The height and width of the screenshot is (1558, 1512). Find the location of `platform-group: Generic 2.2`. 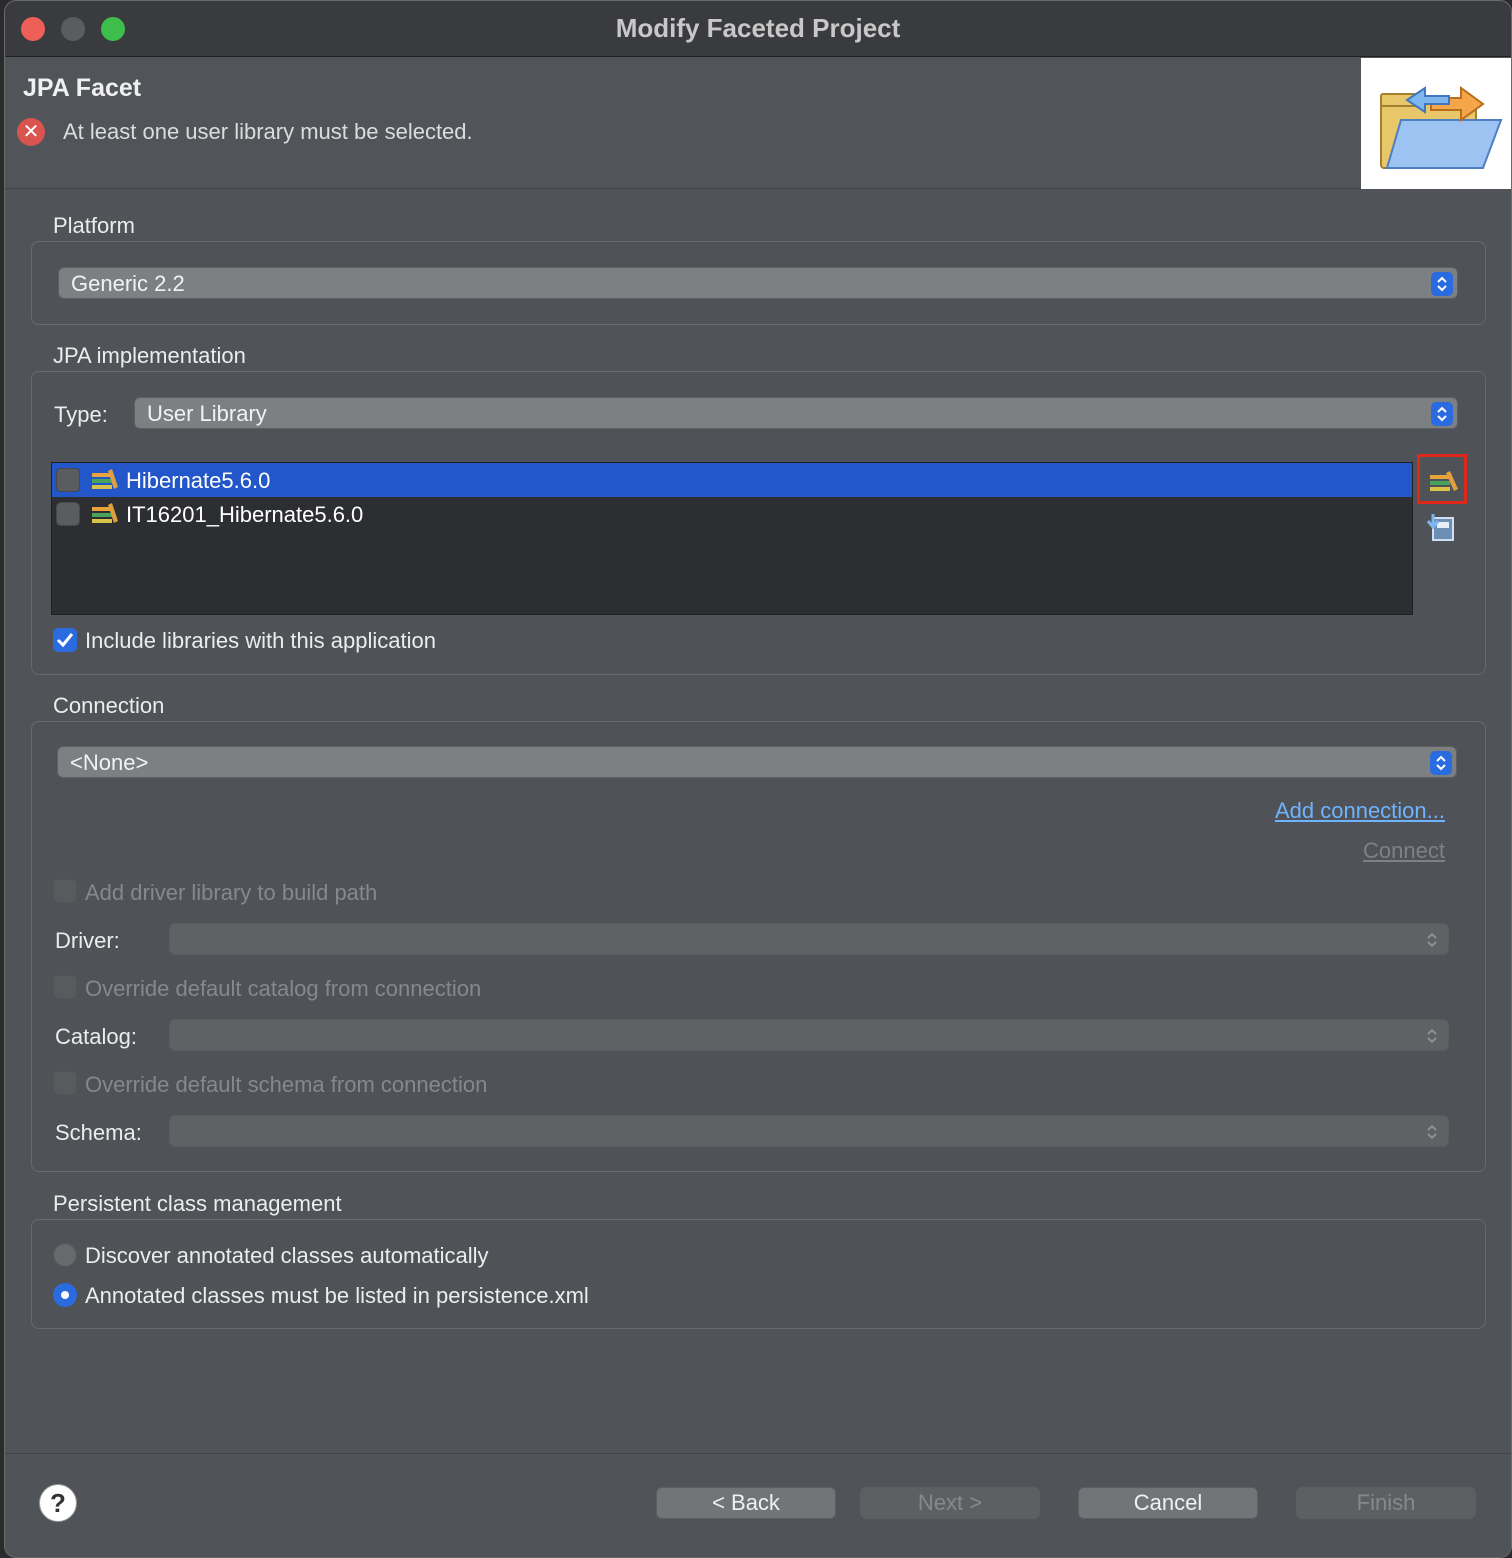

platform-group: Generic 2.2 is located at coordinates (758, 283).